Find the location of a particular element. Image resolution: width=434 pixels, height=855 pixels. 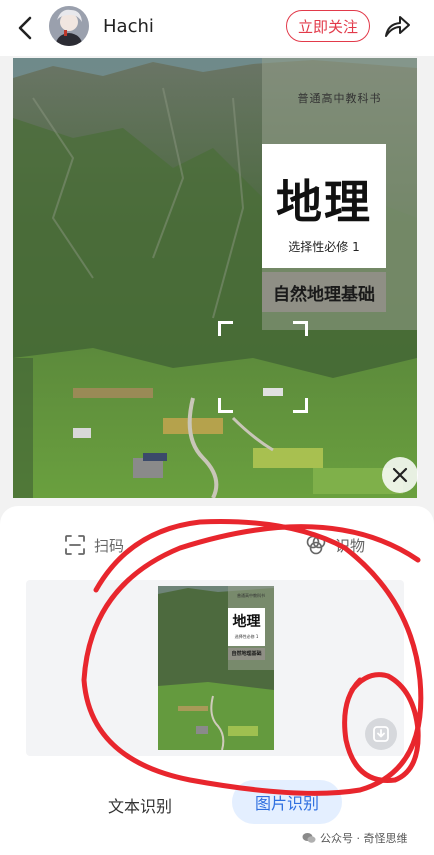

thumb-series: 普通高中教科书 is located at coordinates (251, 595).